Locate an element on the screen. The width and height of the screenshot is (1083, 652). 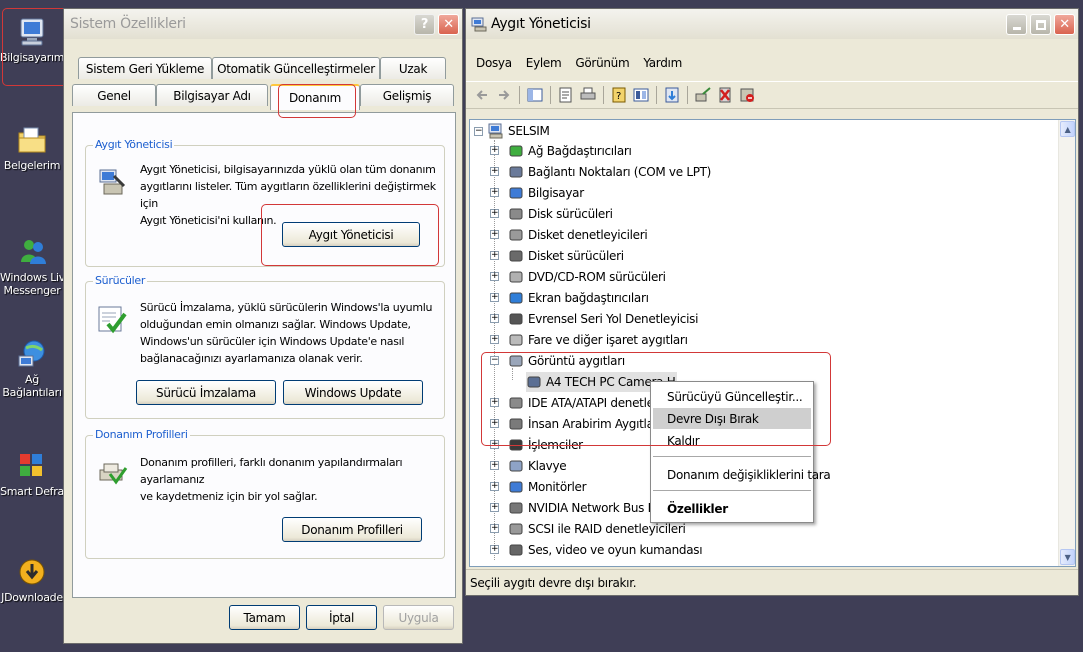
disable-button is located at coordinates (747, 95).